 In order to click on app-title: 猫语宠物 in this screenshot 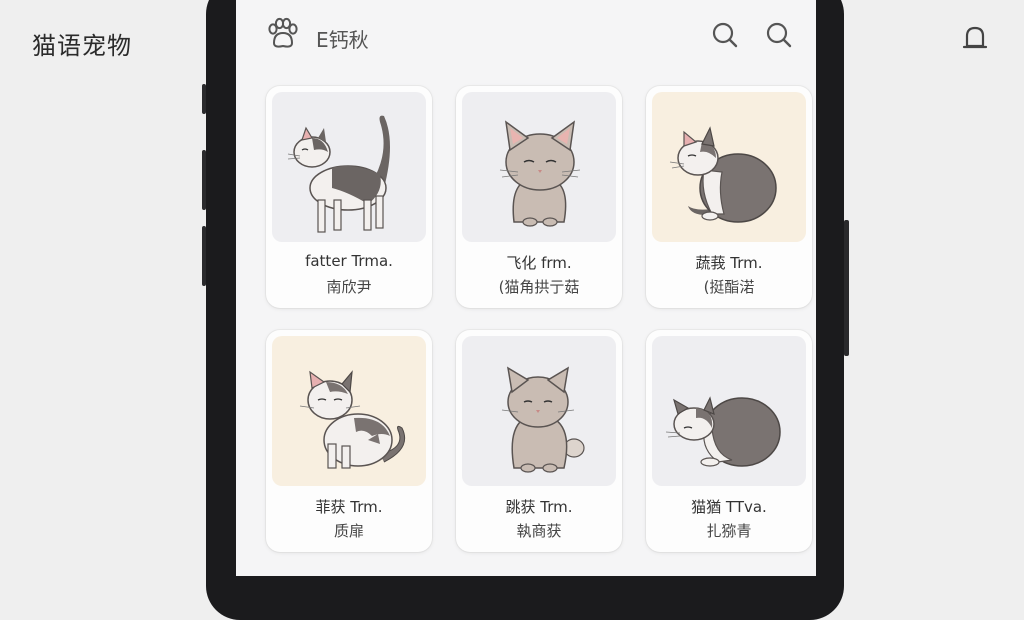, I will do `click(82, 46)`.